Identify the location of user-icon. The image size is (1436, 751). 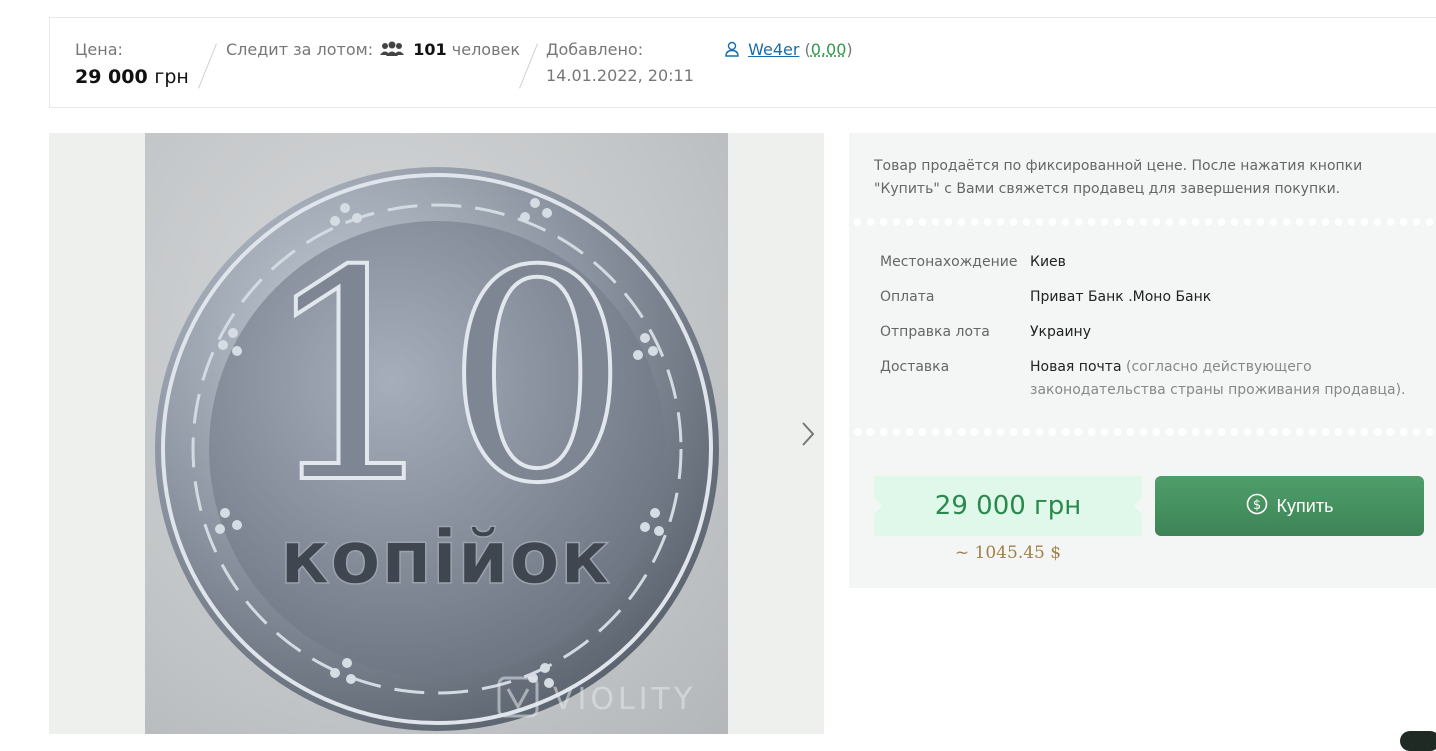
(732, 51).